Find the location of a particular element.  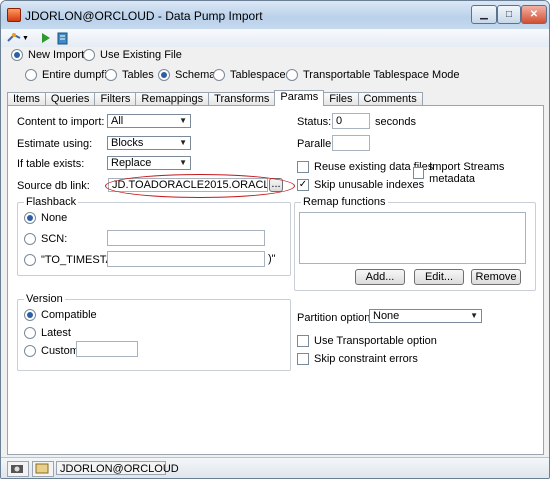

flashback-none-radio: None is located at coordinates (45, 218).